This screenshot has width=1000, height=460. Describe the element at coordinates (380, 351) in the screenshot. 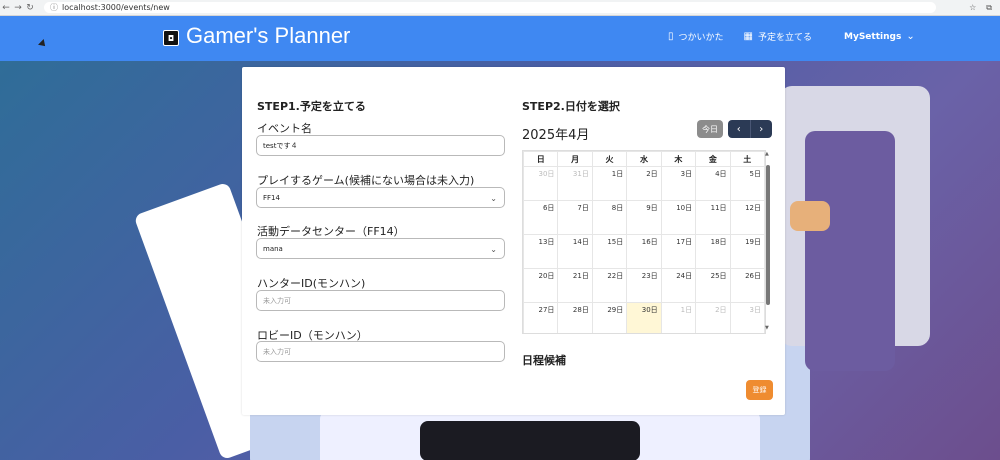

I see `lobby-id-input: 未入力可` at that location.